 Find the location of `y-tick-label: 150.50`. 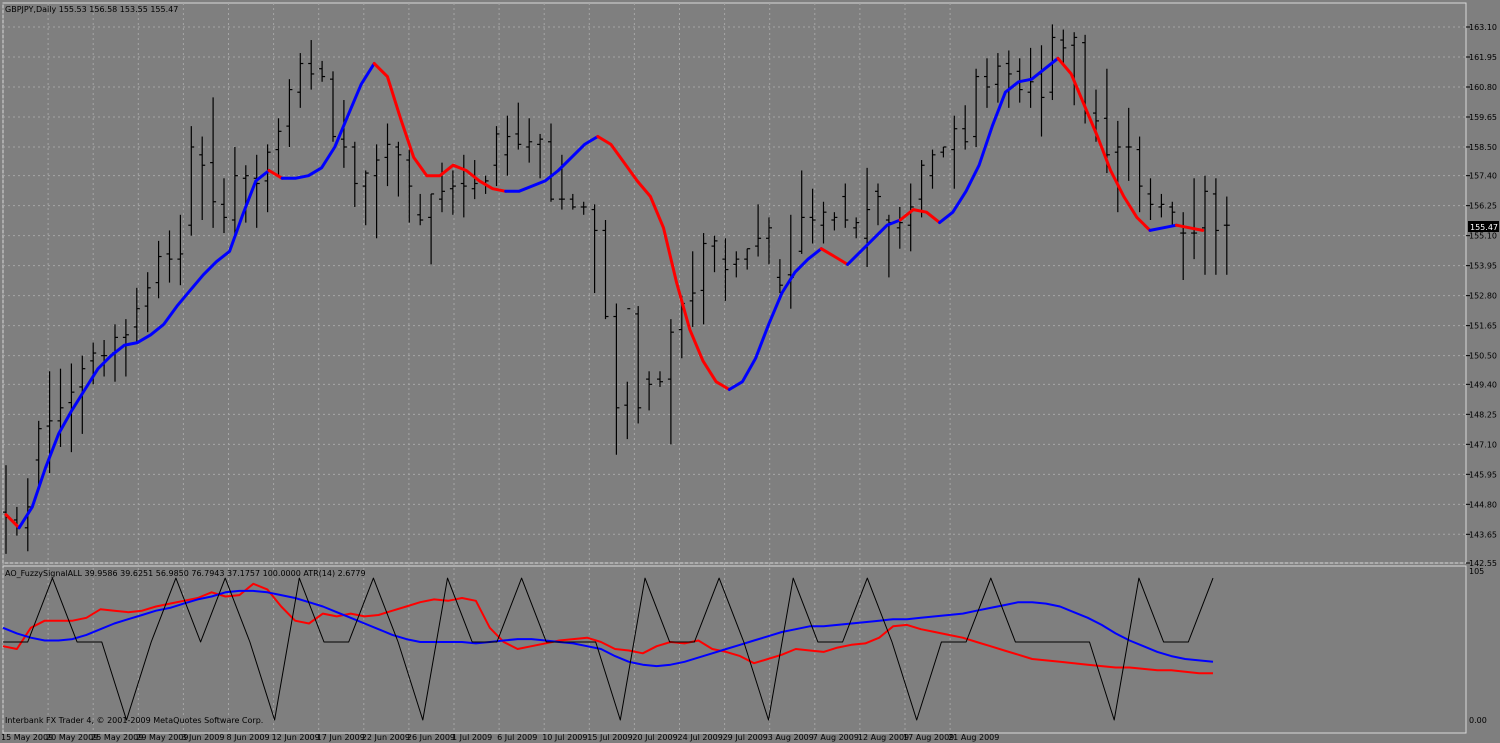

y-tick-label: 150.50 is located at coordinates (1483, 356).